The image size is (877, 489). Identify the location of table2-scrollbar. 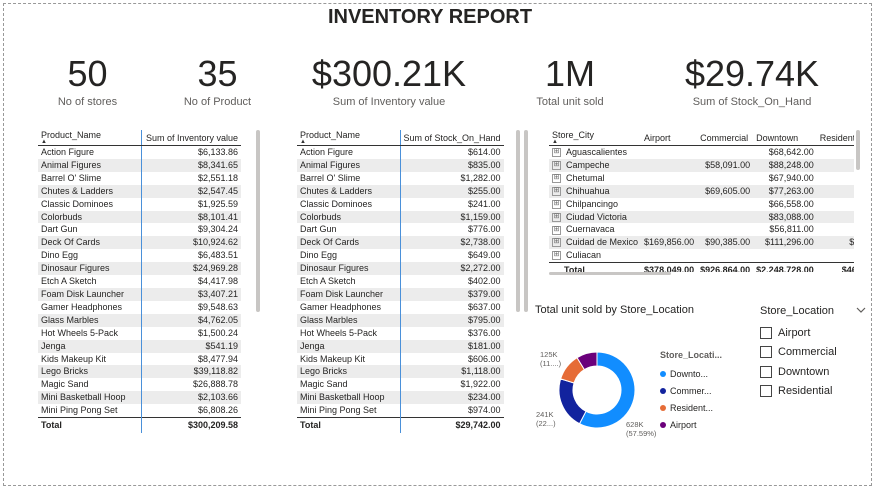
(518, 221).